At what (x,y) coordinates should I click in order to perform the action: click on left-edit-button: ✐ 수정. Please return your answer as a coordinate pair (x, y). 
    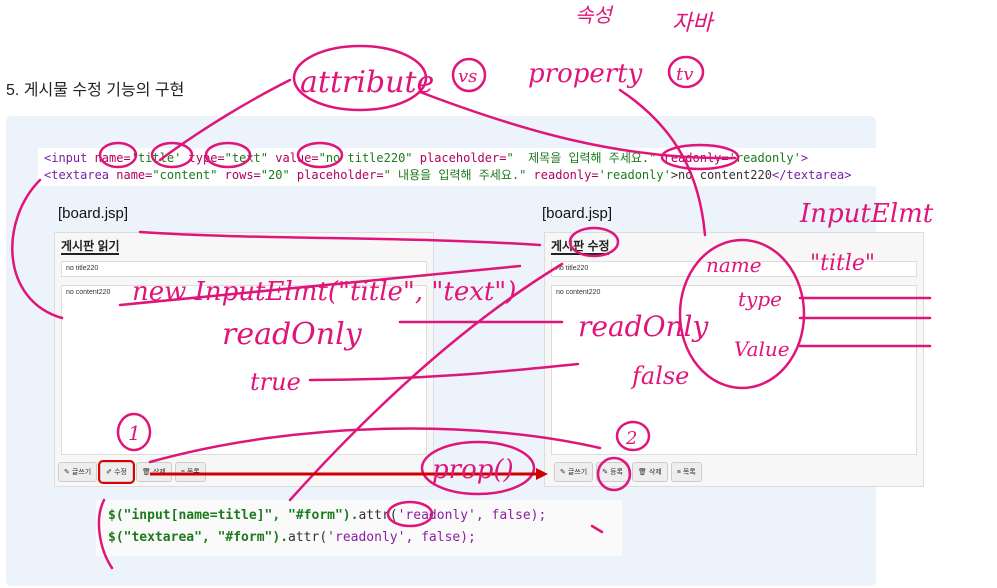
    Looking at the image, I should click on (116, 472).